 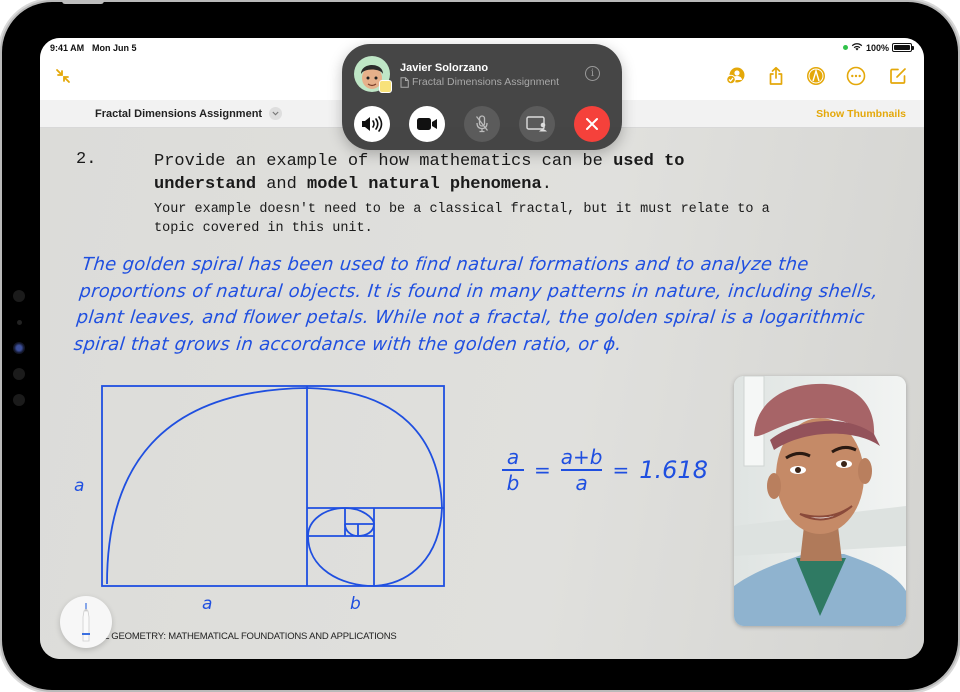 What do you see at coordinates (275, 113) in the screenshot?
I see `chevron-down-icon` at bounding box center [275, 113].